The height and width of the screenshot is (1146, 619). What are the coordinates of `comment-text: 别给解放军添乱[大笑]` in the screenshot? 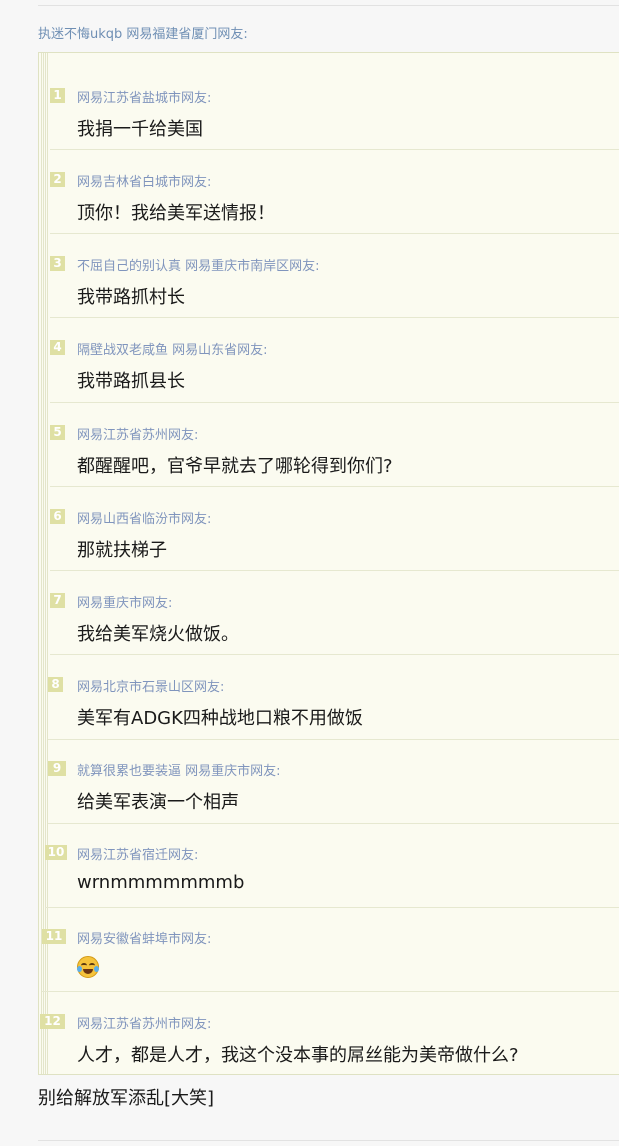 It's located at (126, 1098).